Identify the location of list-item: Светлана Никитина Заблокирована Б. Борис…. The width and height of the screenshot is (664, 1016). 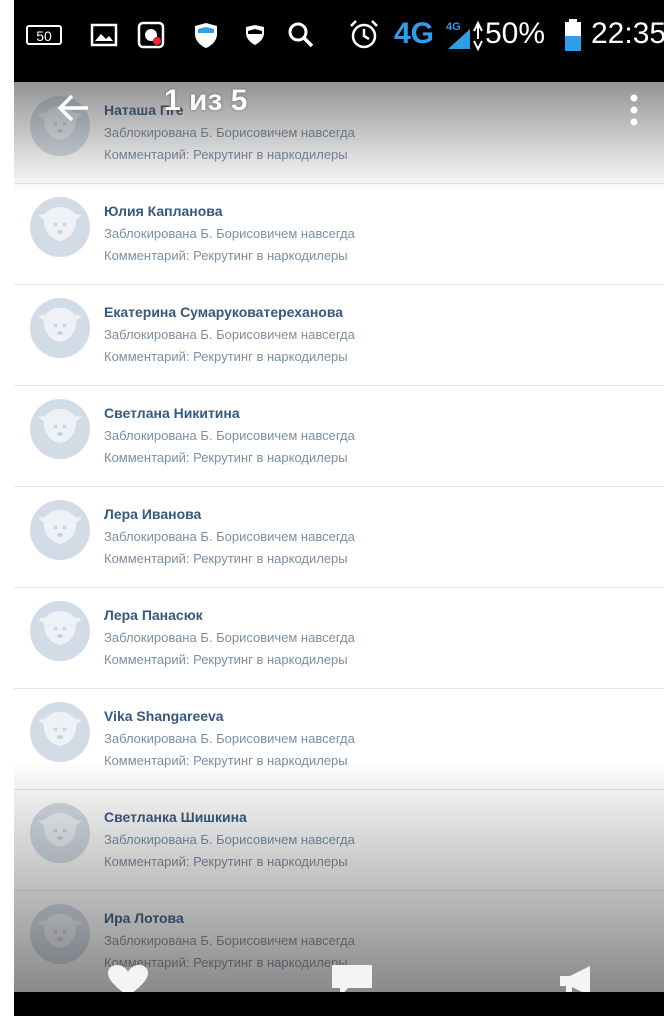
(339, 436).